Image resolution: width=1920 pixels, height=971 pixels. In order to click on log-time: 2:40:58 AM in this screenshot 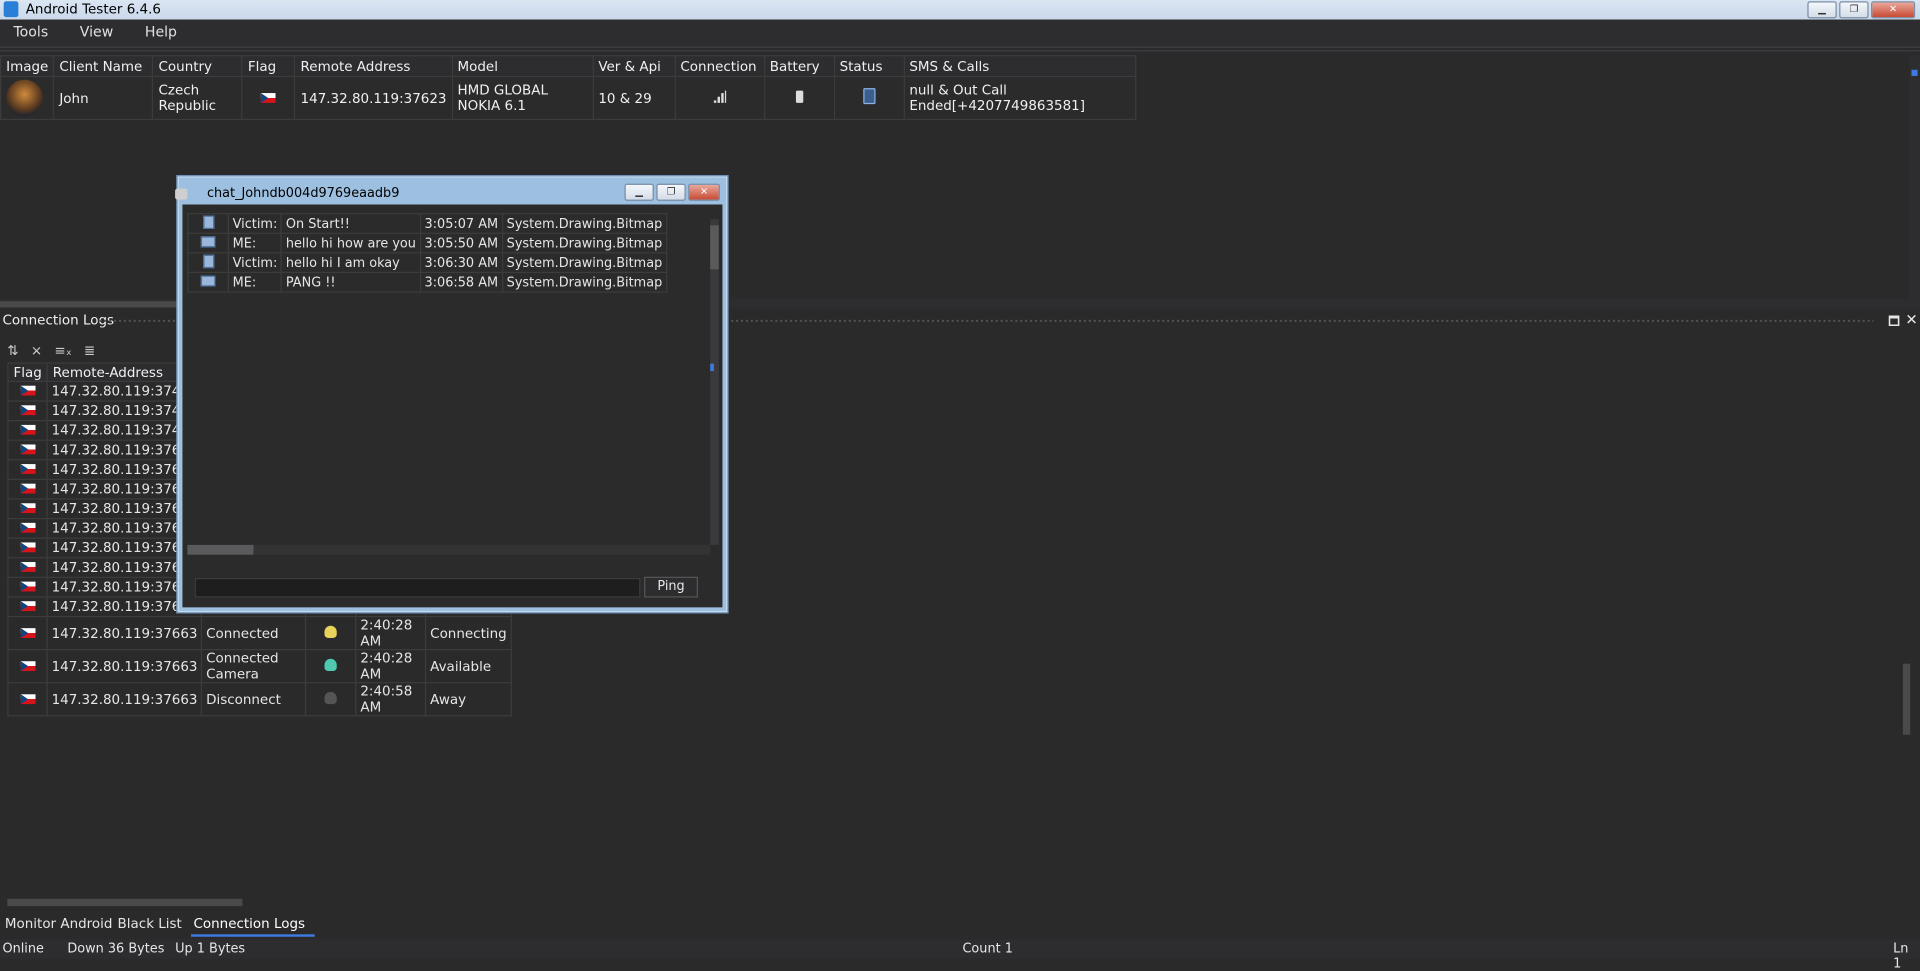, I will do `click(391, 699)`.